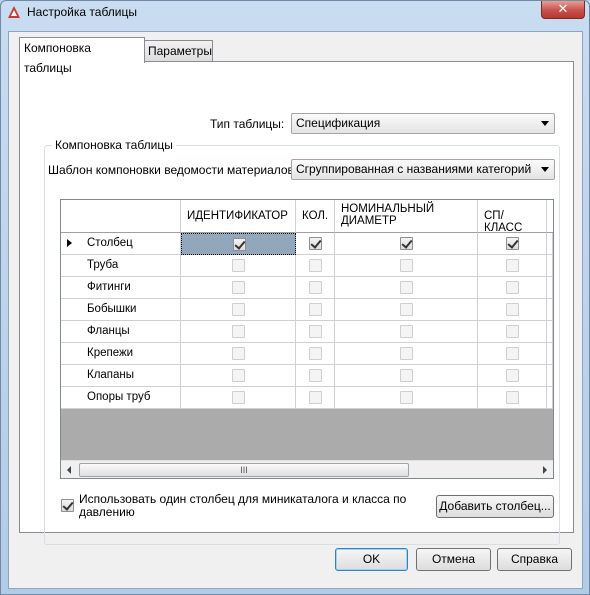 The width and height of the screenshot is (590, 595). What do you see at coordinates (121, 332) in the screenshot?
I see `row-header: Фланцы` at bounding box center [121, 332].